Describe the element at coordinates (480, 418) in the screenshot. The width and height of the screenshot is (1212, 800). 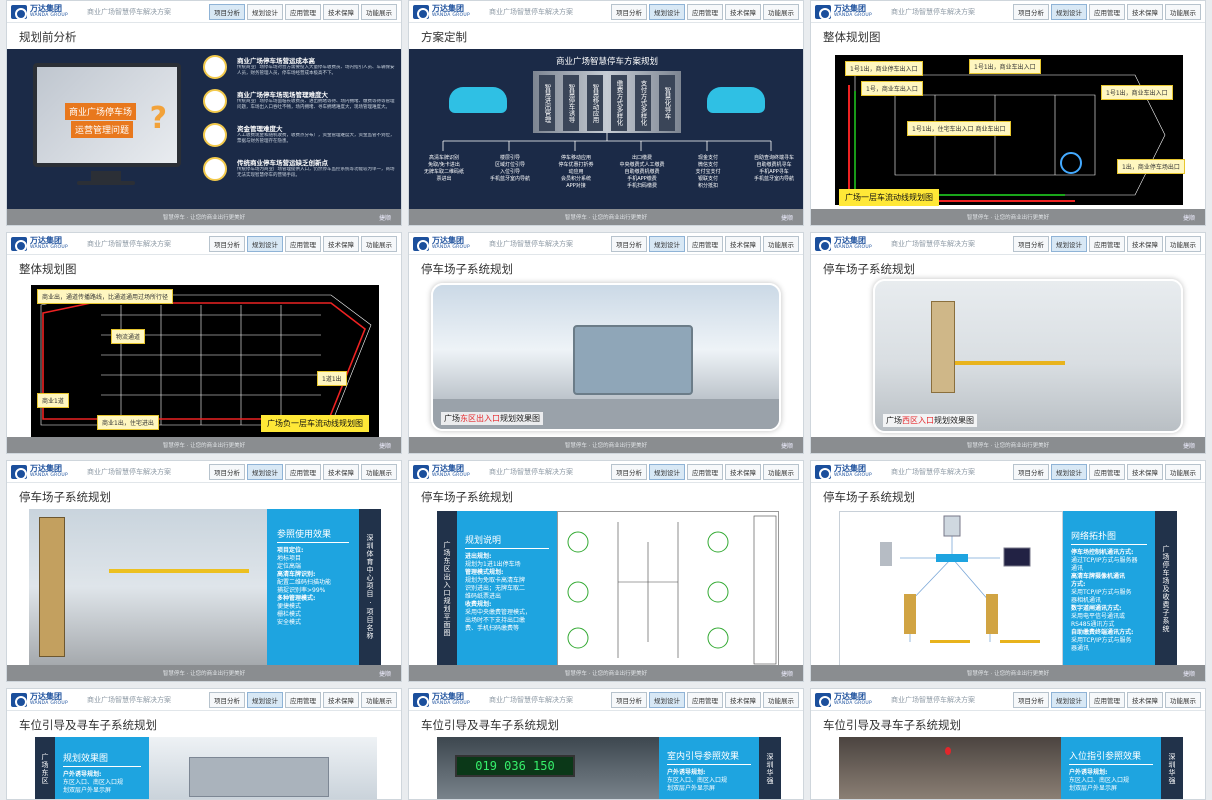
I see `caption-red: 东区出入口` at that location.